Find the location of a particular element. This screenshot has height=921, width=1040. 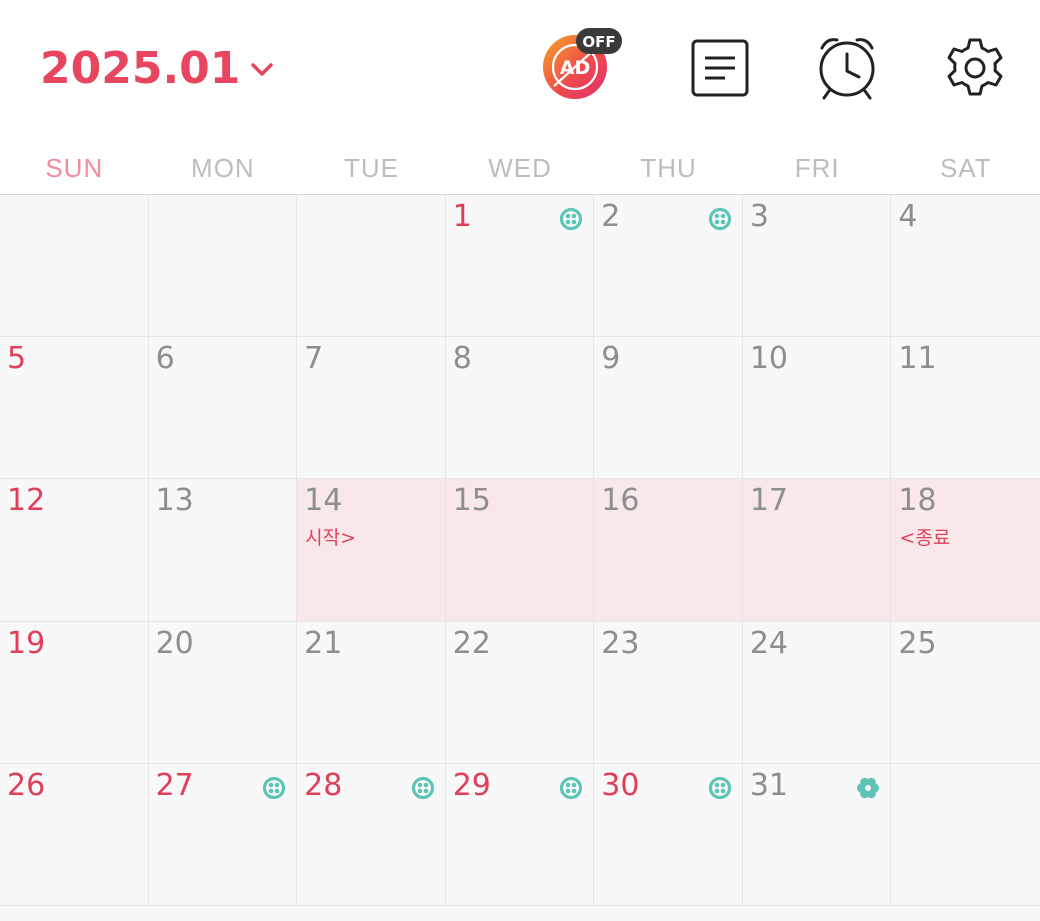

notes-button is located at coordinates (720, 69).